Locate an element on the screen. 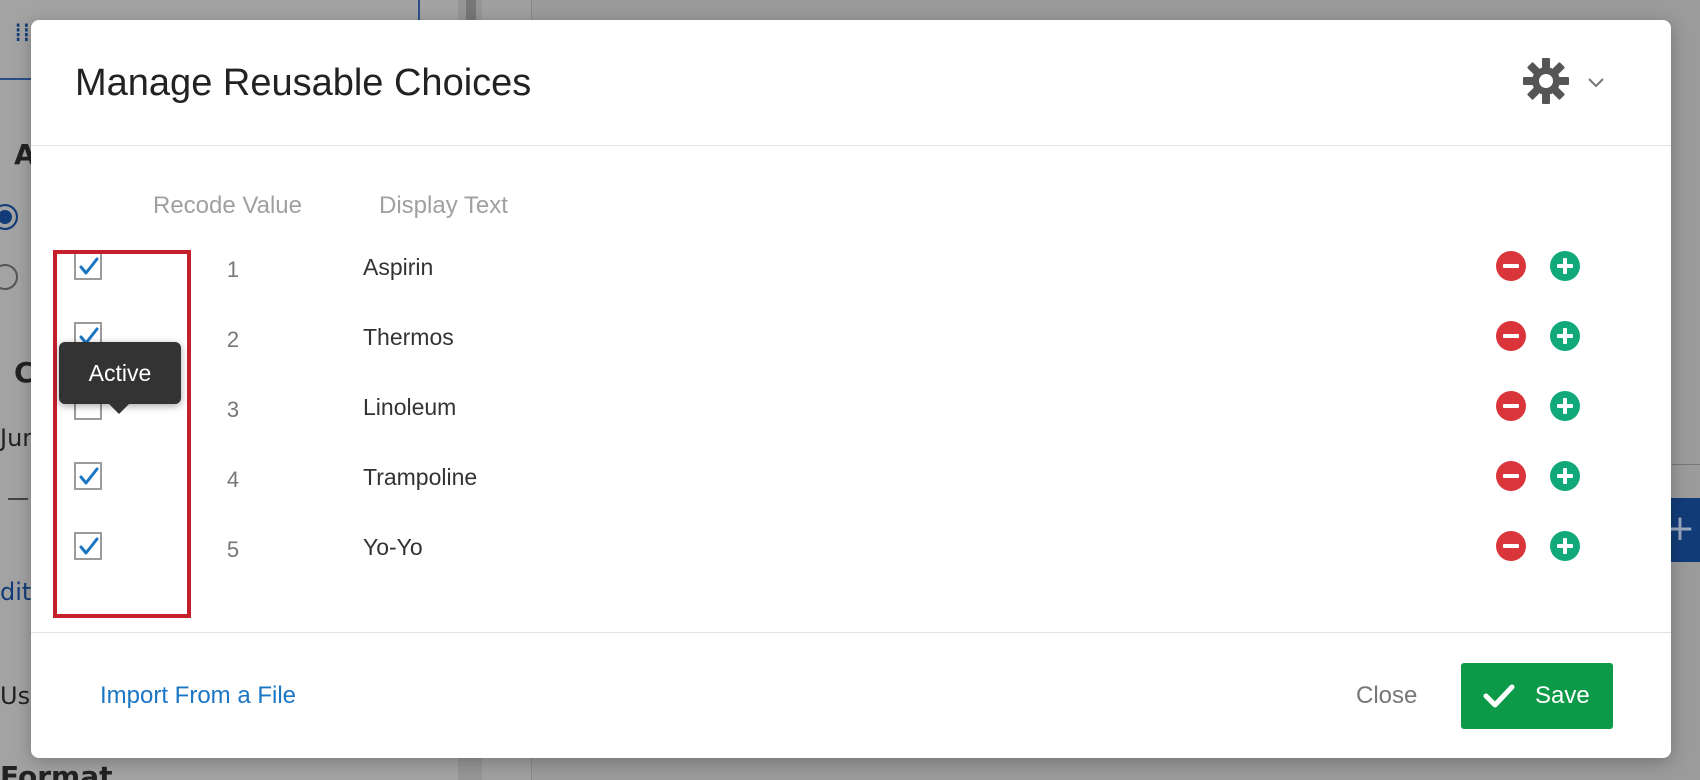 This screenshot has height=780, width=1700. choice-row: 1 Aspirin is located at coordinates (851, 276).